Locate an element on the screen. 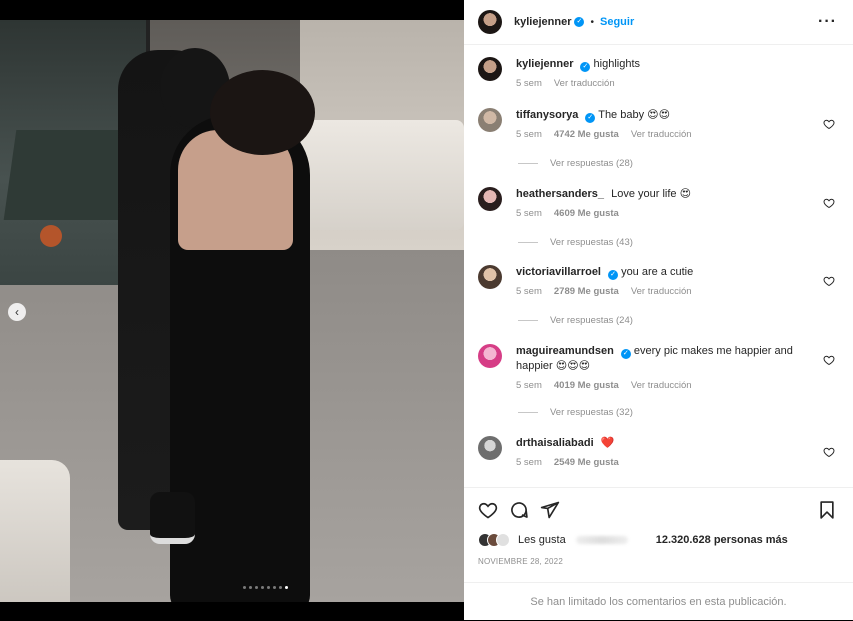  comment-likes: 4019 Me gusta is located at coordinates (586, 385).